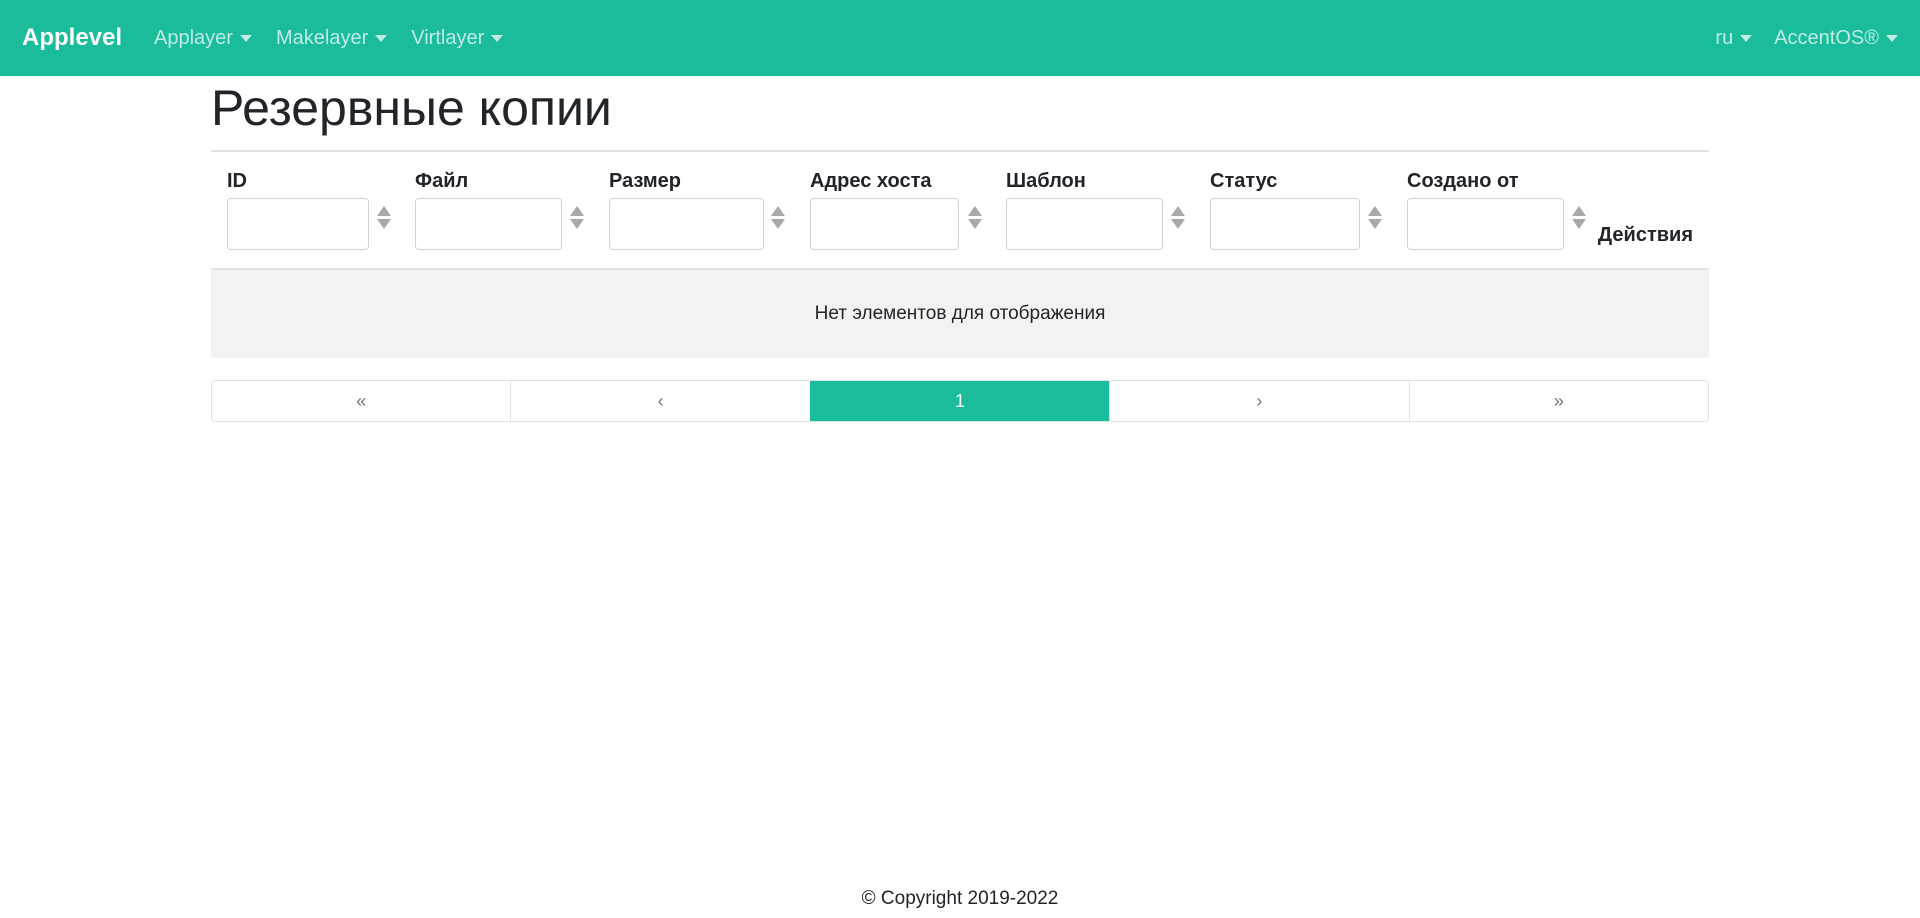 The image size is (1920, 918). Describe the element at coordinates (1244, 181) in the screenshot. I see `column-status-label: Статус` at that location.